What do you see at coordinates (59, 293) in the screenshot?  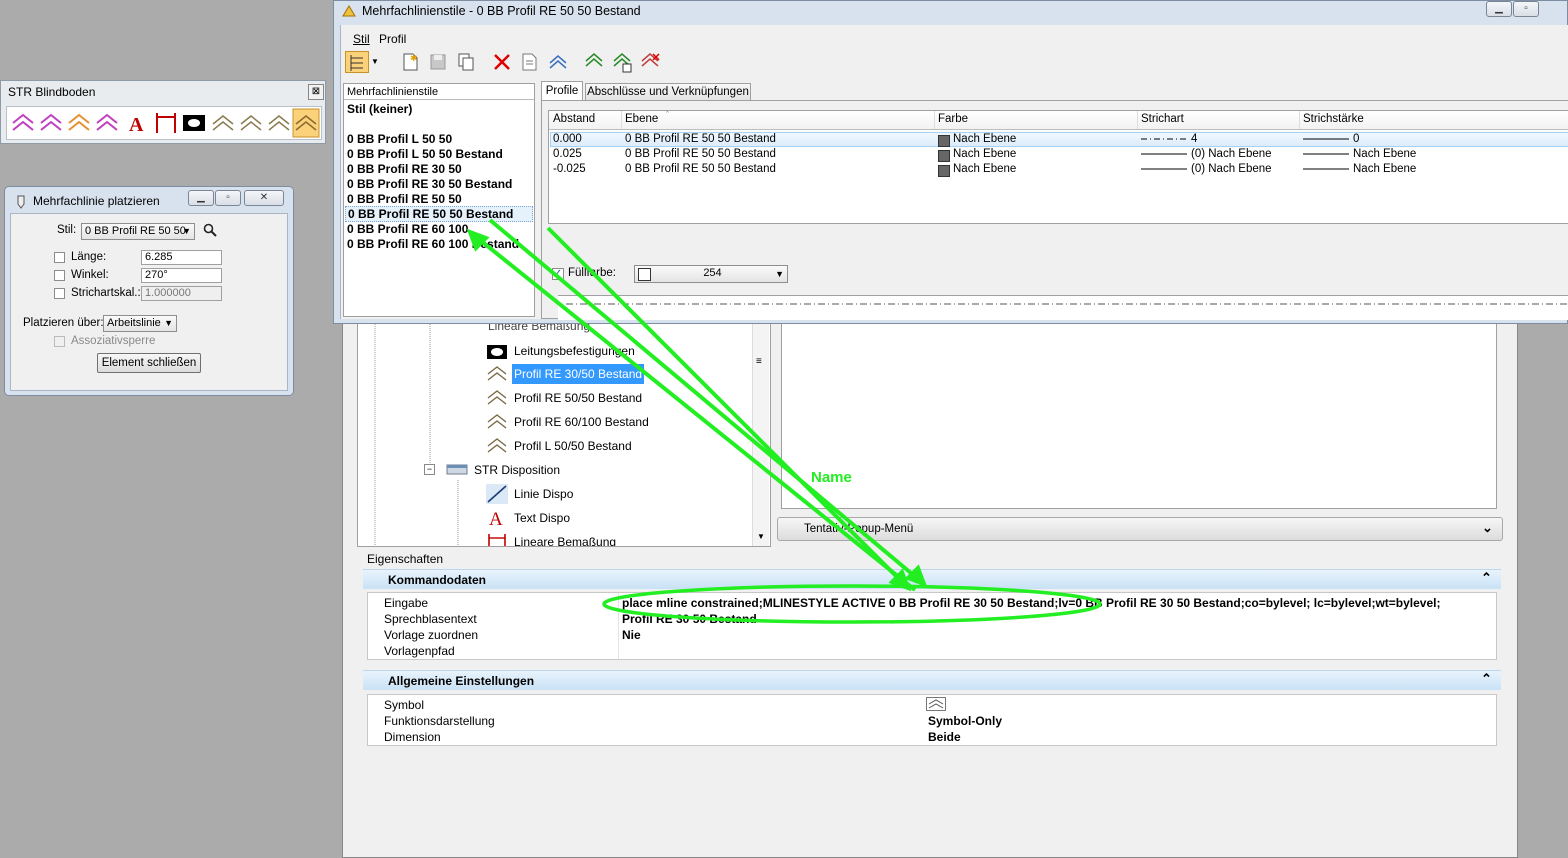 I see `strichartskal-checkbox` at bounding box center [59, 293].